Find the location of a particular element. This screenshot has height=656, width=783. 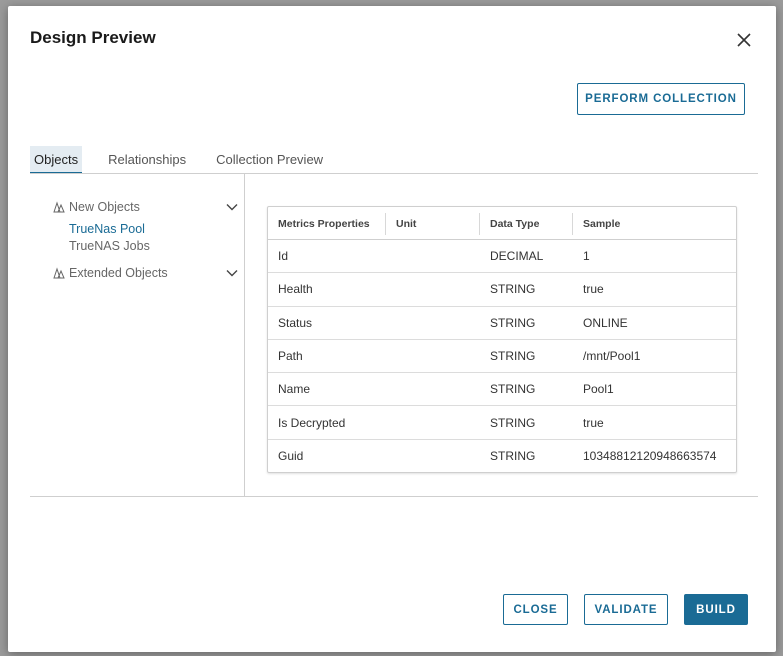

perform-collection-button: PERFORM COLLECTION is located at coordinates (661, 99).